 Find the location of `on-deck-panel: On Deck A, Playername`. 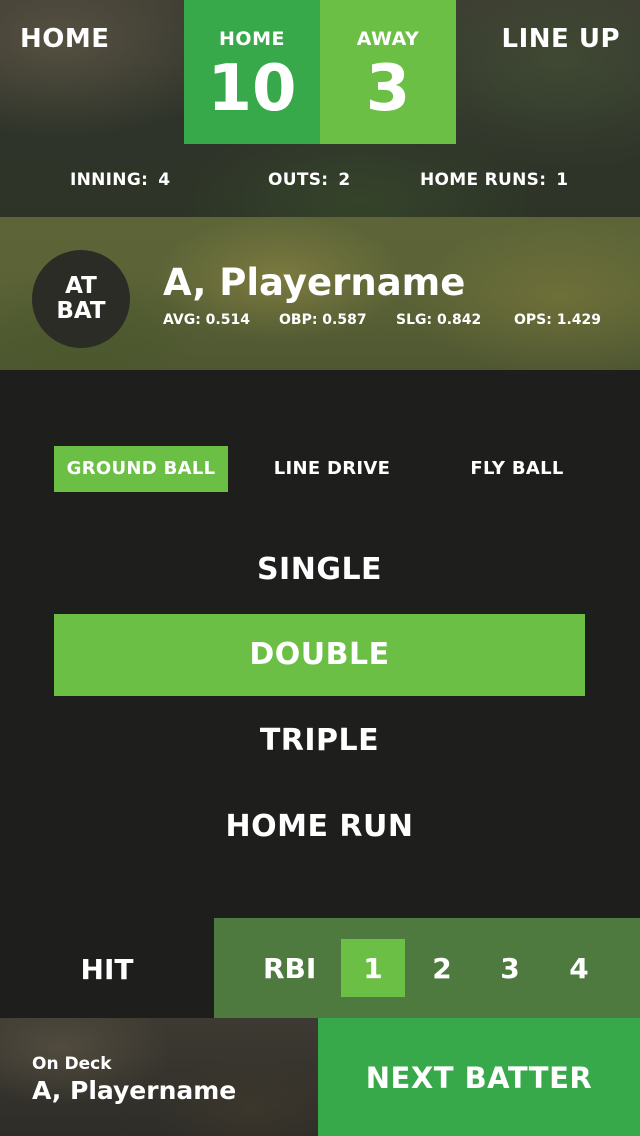

on-deck-panel: On Deck A, Playername is located at coordinates (159, 1077).